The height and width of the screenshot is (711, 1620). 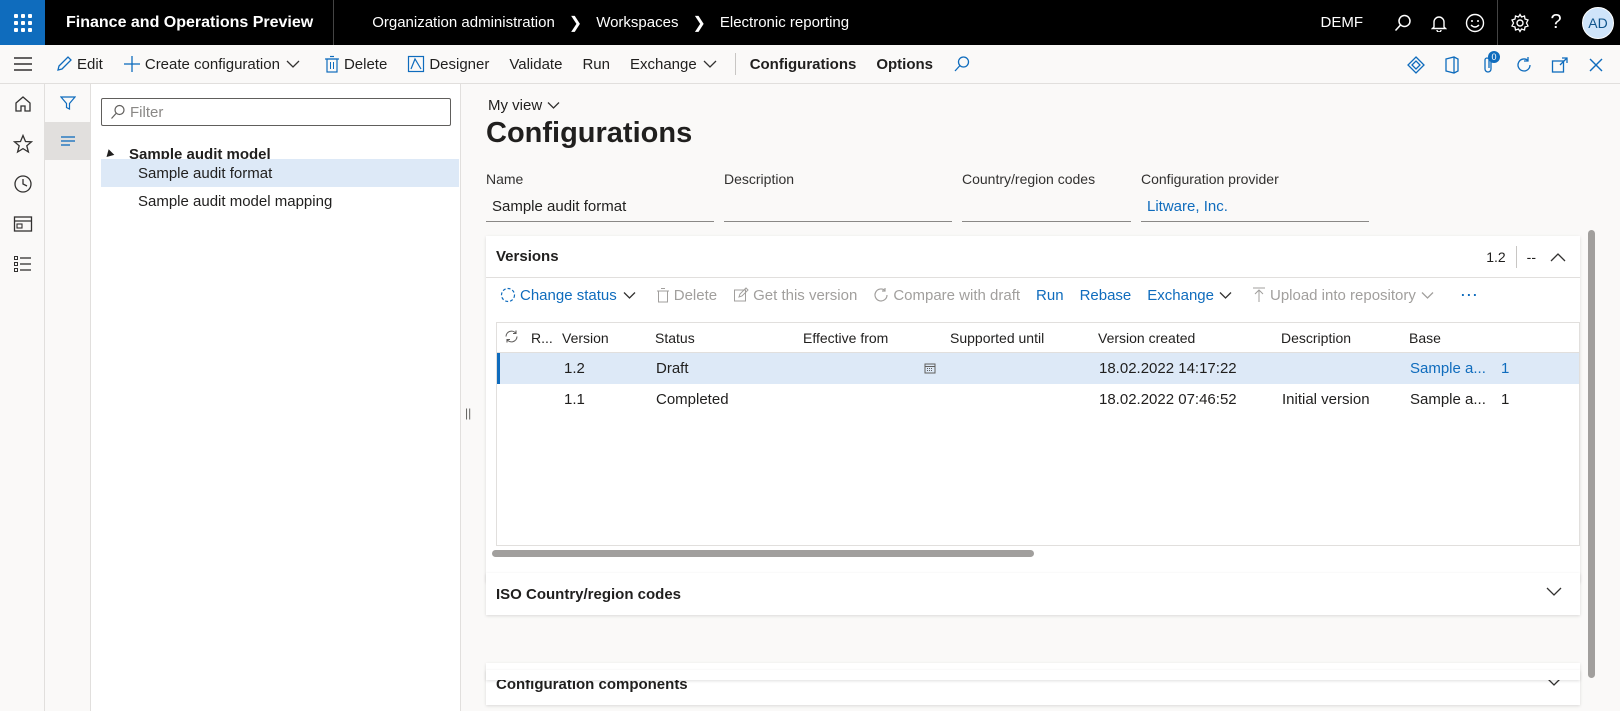 I want to click on upload-into-repository-button: Upload into repository, so click(x=1345, y=295).